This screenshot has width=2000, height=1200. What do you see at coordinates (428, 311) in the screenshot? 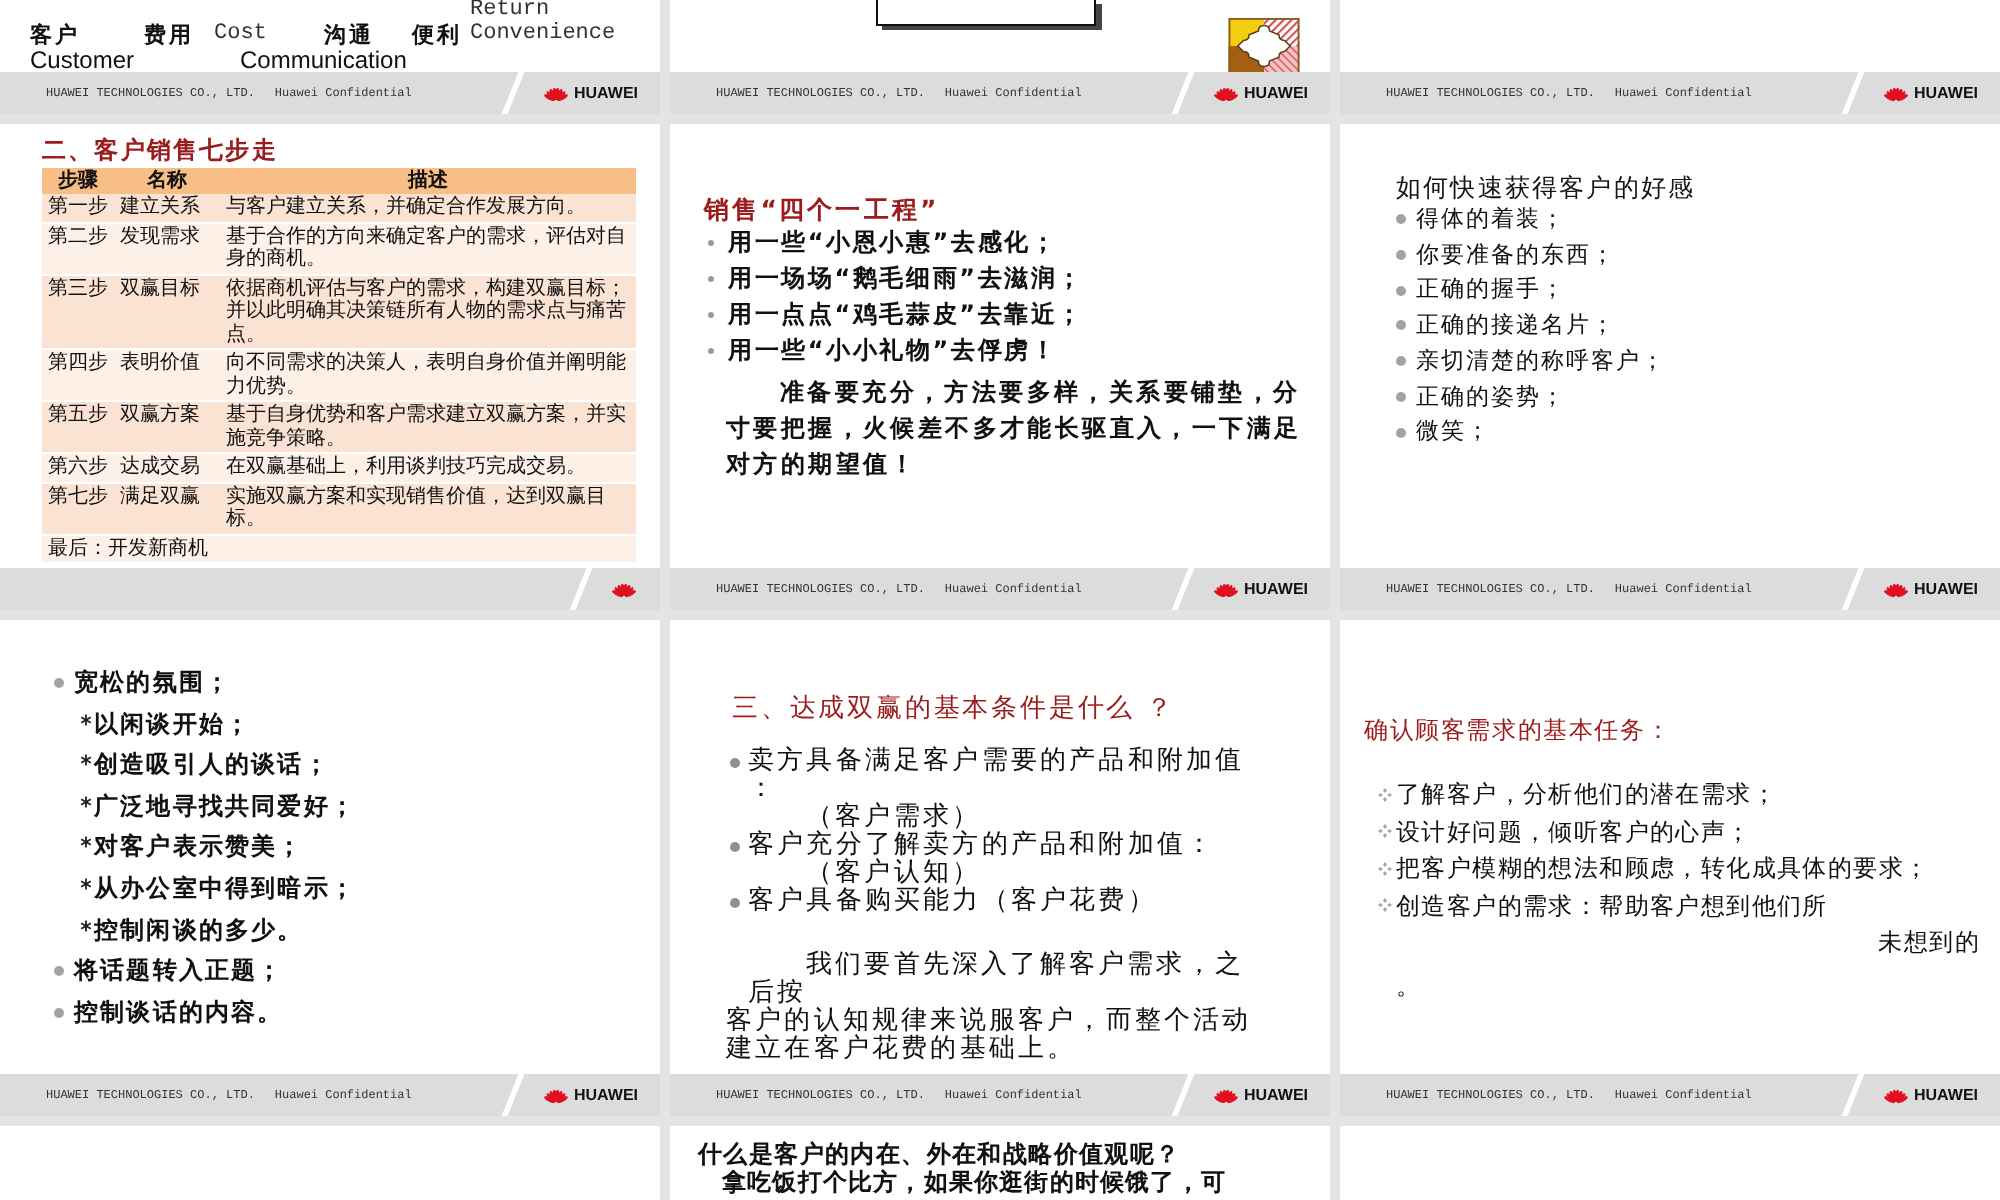
I see `table-cell: 依据商机评估与客户的需求，构建双赢目标；并以此明确其决策链所有人物的需求点与痛苦点。` at bounding box center [428, 311].